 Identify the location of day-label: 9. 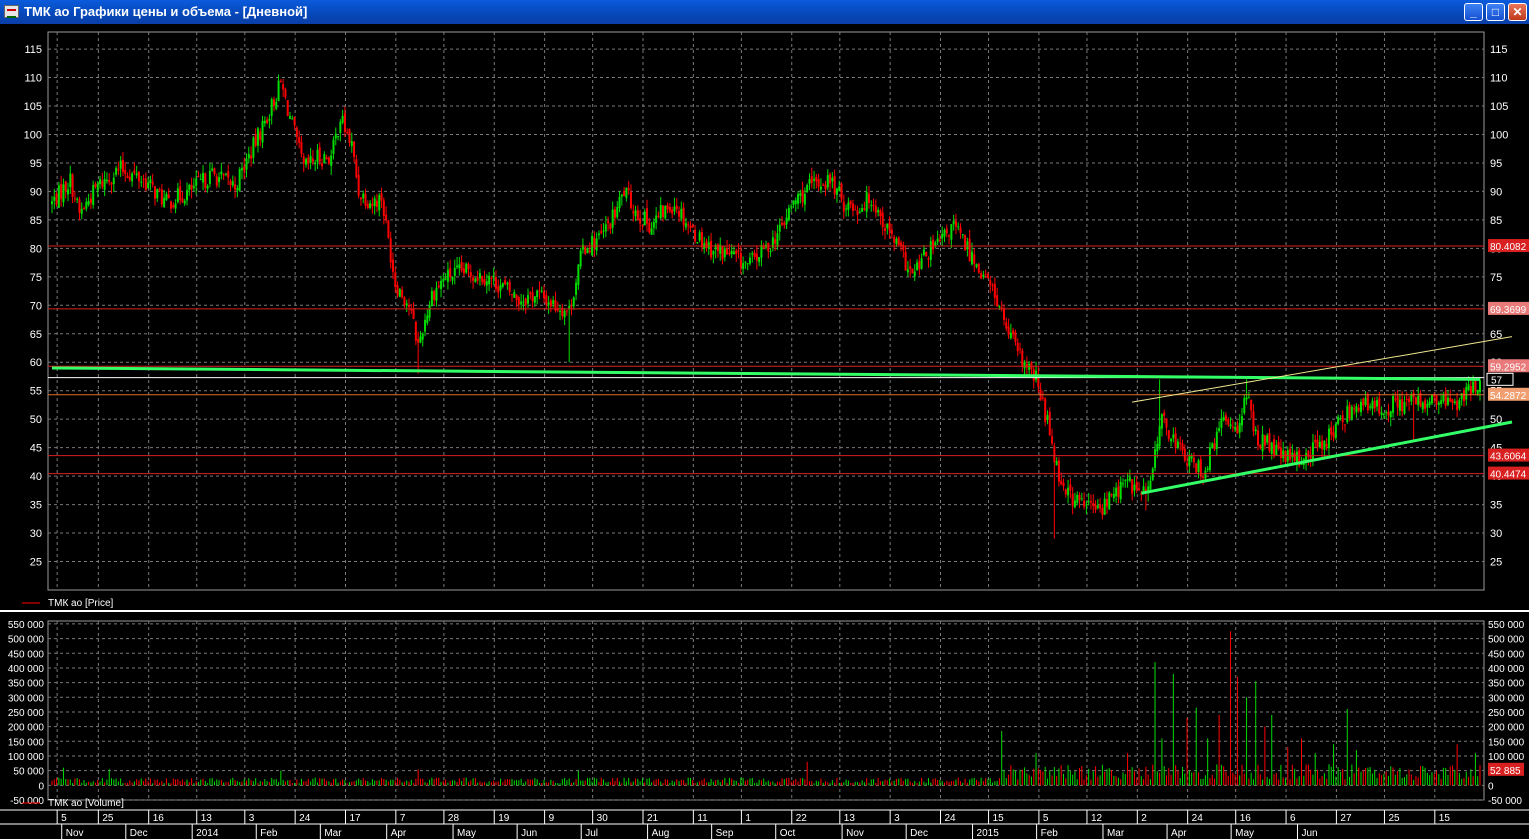
(552, 818).